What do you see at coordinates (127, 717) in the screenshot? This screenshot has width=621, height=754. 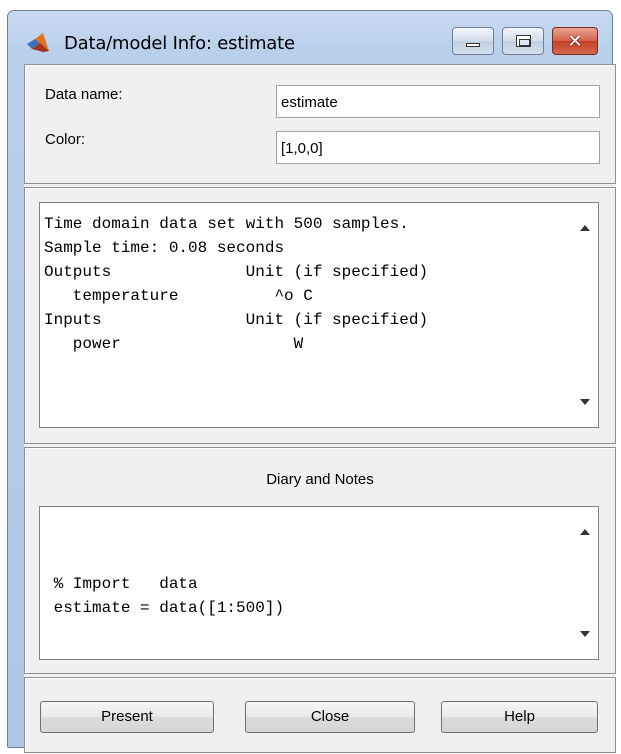 I see `present-button: Present` at bounding box center [127, 717].